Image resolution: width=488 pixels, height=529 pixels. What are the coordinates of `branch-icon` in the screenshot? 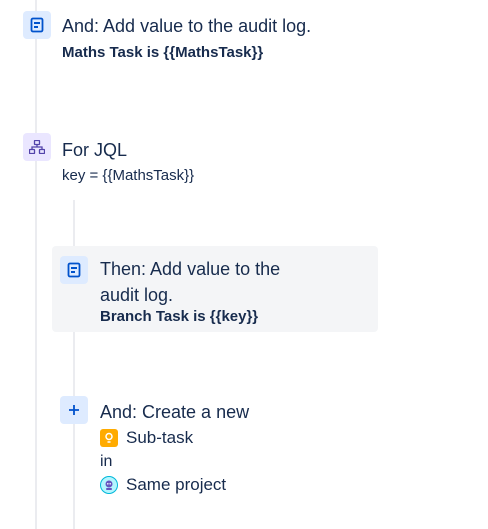 It's located at (37, 147).